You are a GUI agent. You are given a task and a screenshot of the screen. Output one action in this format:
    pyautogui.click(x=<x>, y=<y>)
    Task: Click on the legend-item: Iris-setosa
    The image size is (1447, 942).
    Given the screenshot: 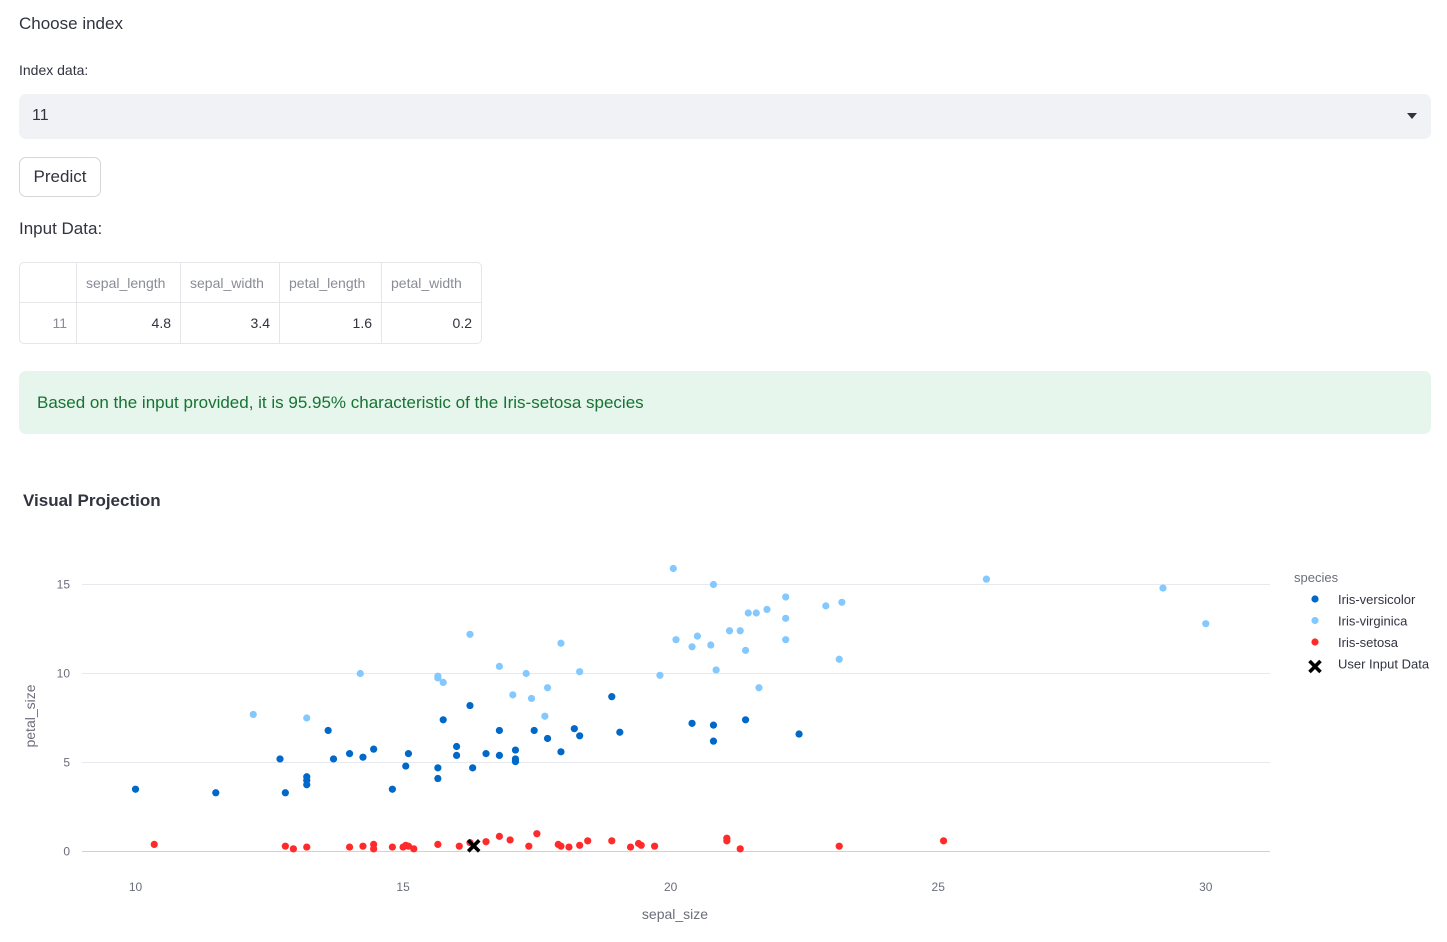 What is the action you would take?
    pyautogui.click(x=1355, y=642)
    